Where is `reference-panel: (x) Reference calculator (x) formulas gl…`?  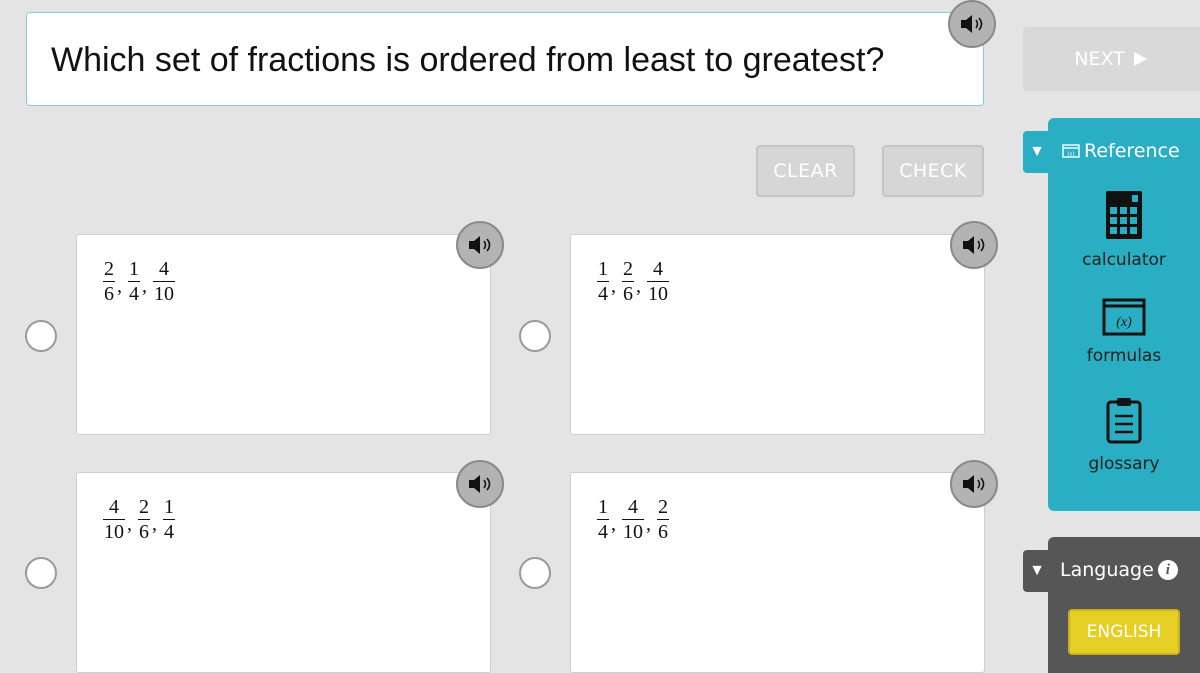
reference-panel: (x) Reference calculator (x) formulas gl… is located at coordinates (1124, 314).